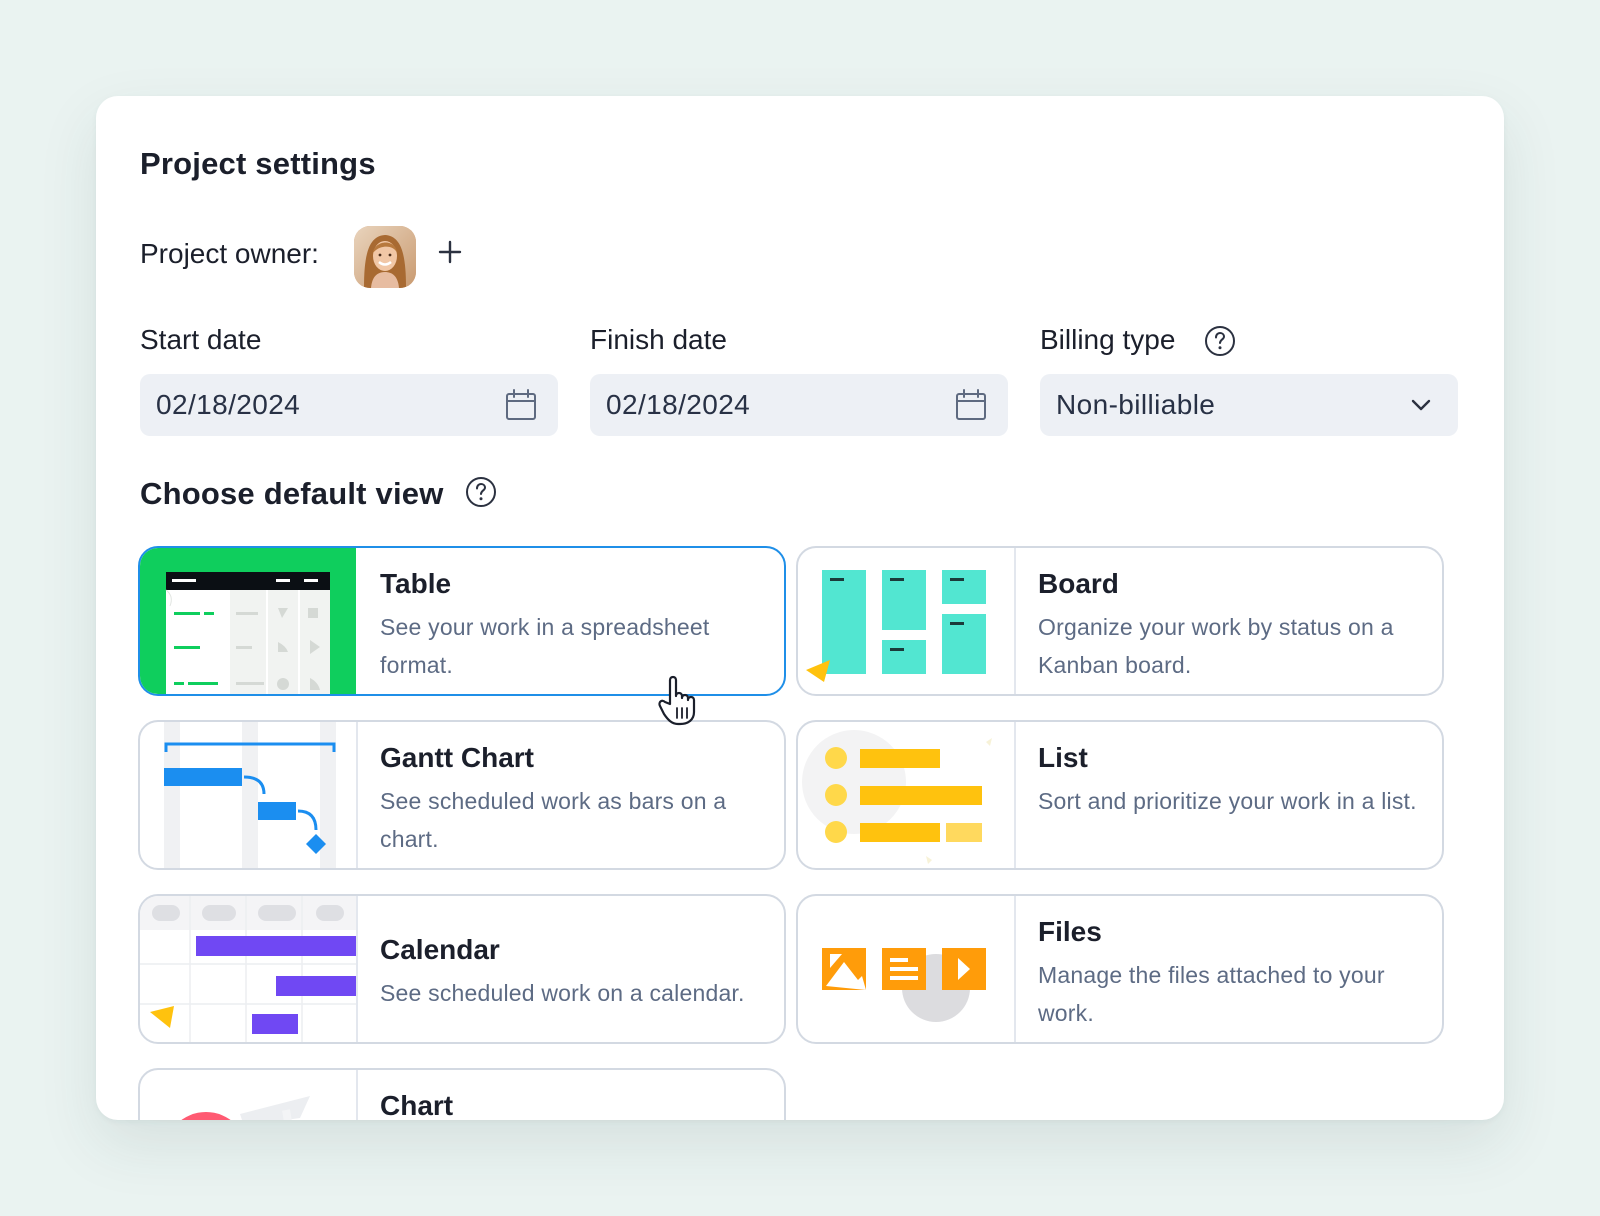 The image size is (1600, 1216). What do you see at coordinates (258, 163) in the screenshot?
I see `page-title: Project settings` at bounding box center [258, 163].